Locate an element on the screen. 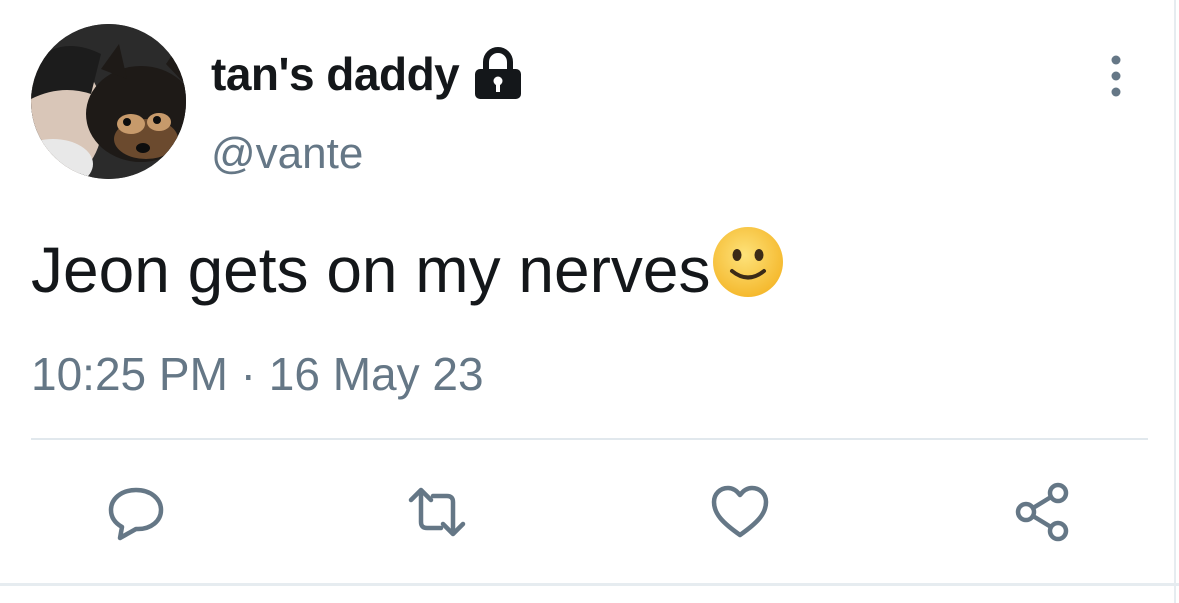  more-vertical-icon is located at coordinates (1116, 76).